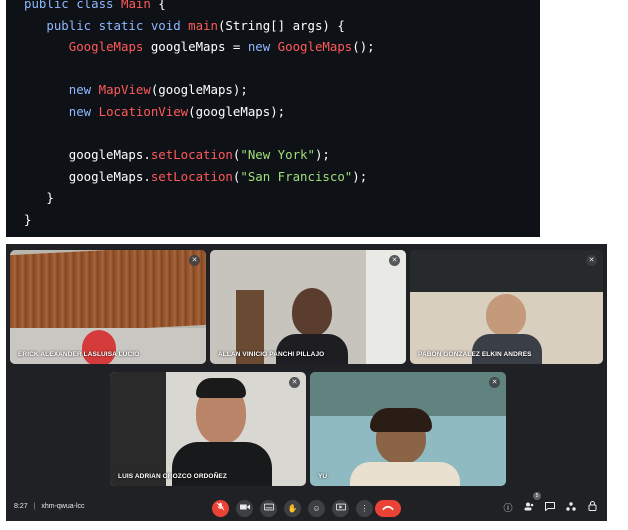 The width and height of the screenshot is (628, 530). I want to click on meeting-time: 8:27, so click(21, 506).